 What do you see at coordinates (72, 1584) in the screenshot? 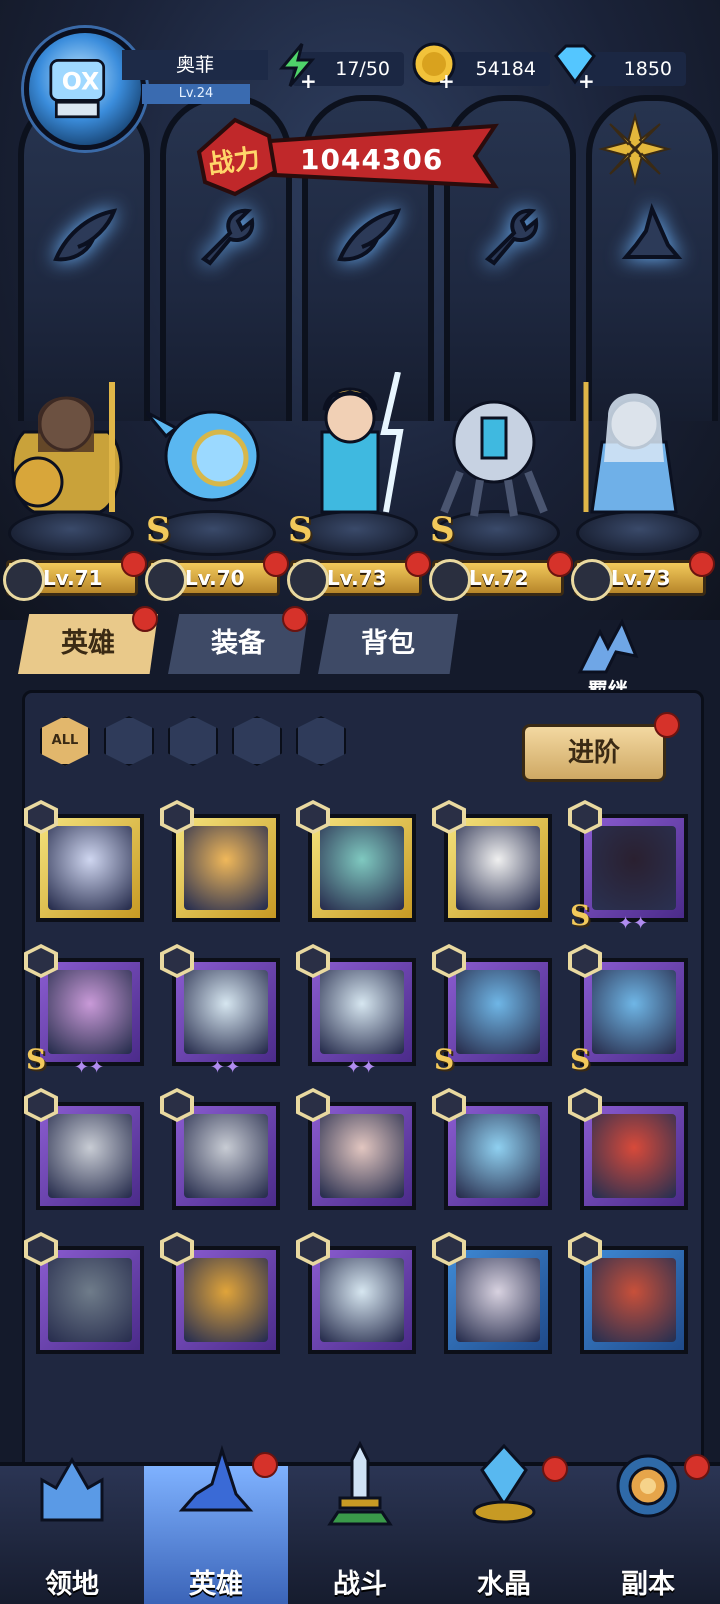
I see `nav-label: 领地` at bounding box center [72, 1584].